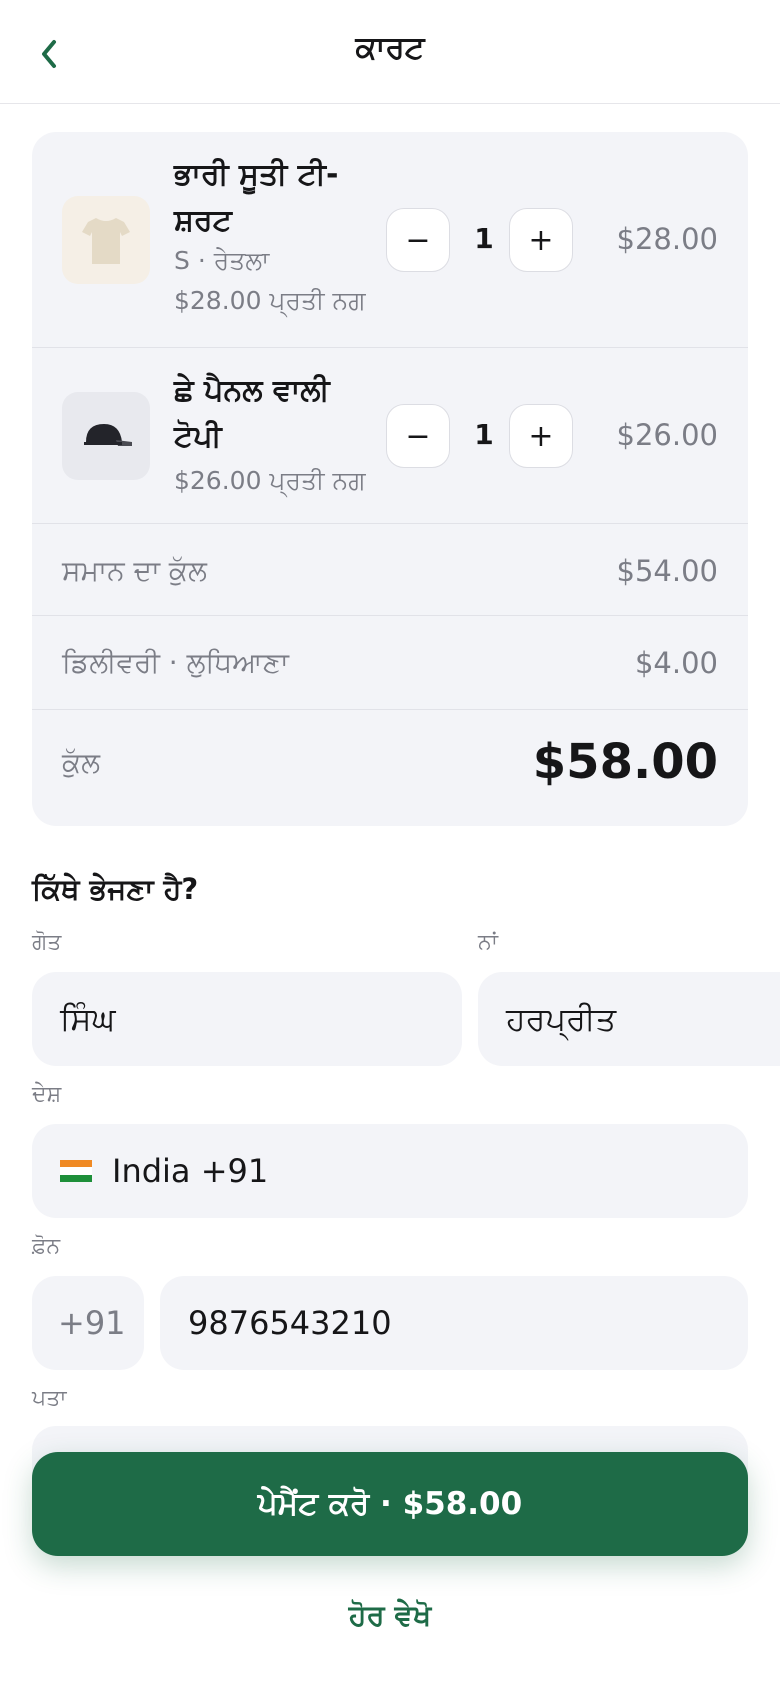  I want to click on surname-label: ਗੋਤ, so click(47, 942).